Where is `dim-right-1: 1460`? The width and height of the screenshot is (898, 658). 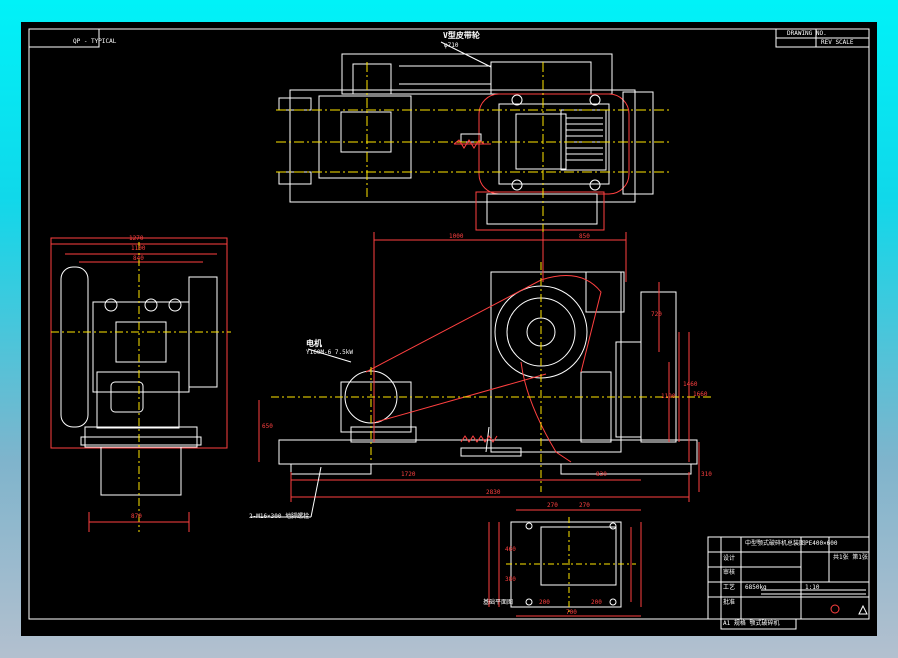
dim-right-1: 1460 is located at coordinates (690, 384).